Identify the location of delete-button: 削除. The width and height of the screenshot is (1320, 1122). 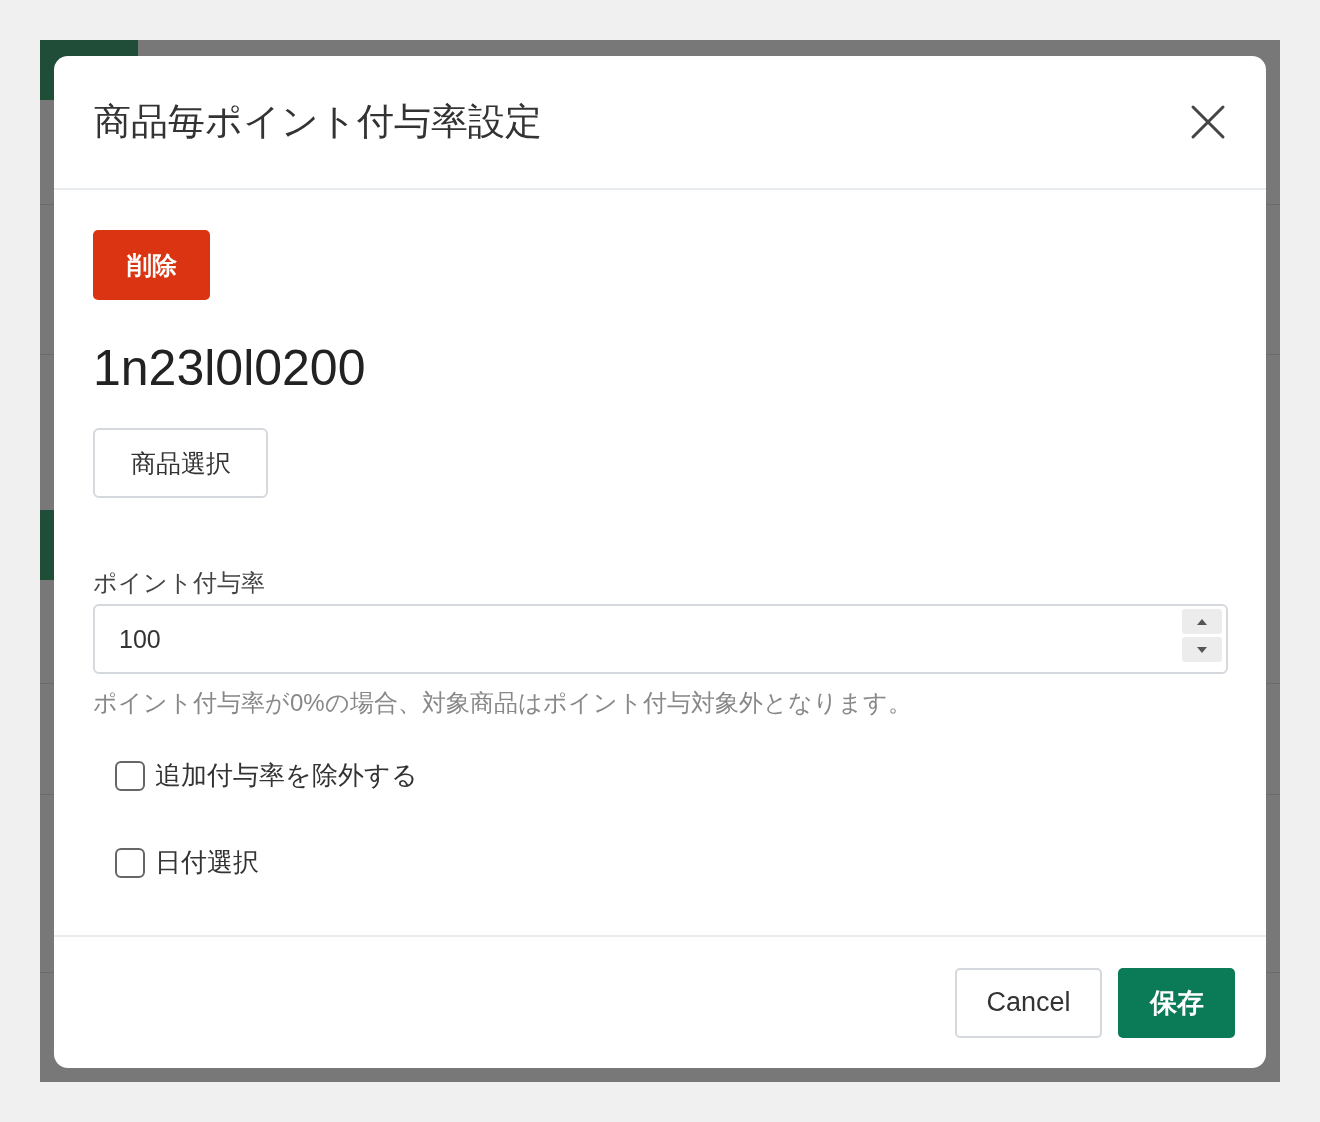
(151, 265).